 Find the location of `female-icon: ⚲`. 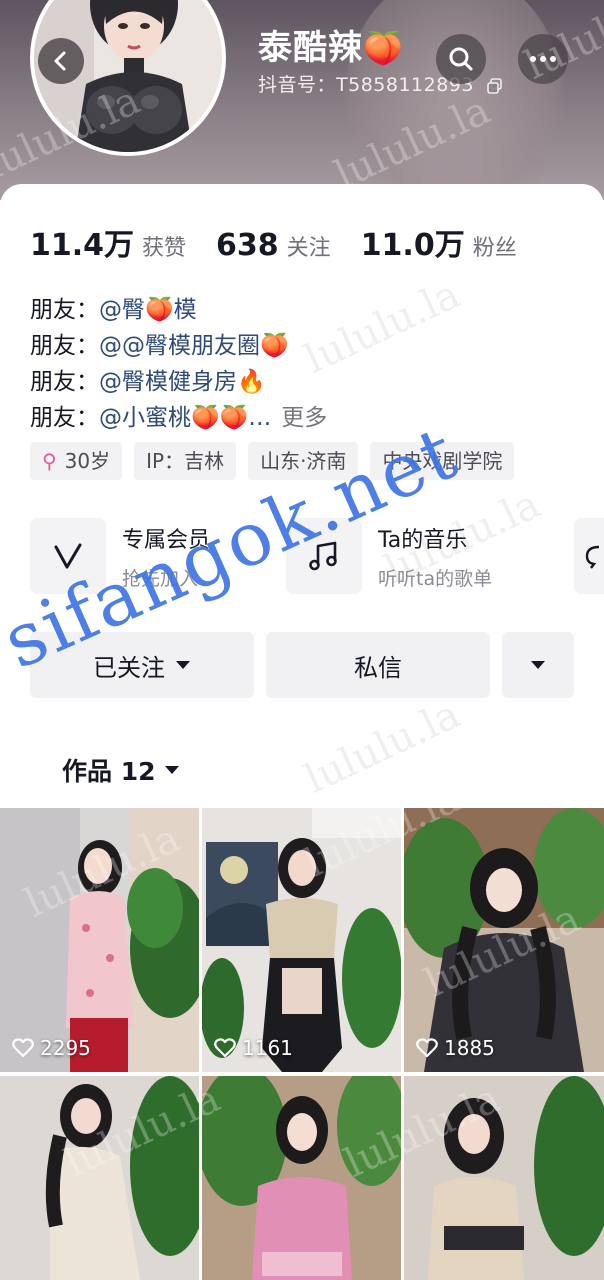

female-icon: ⚲ is located at coordinates (49, 461).